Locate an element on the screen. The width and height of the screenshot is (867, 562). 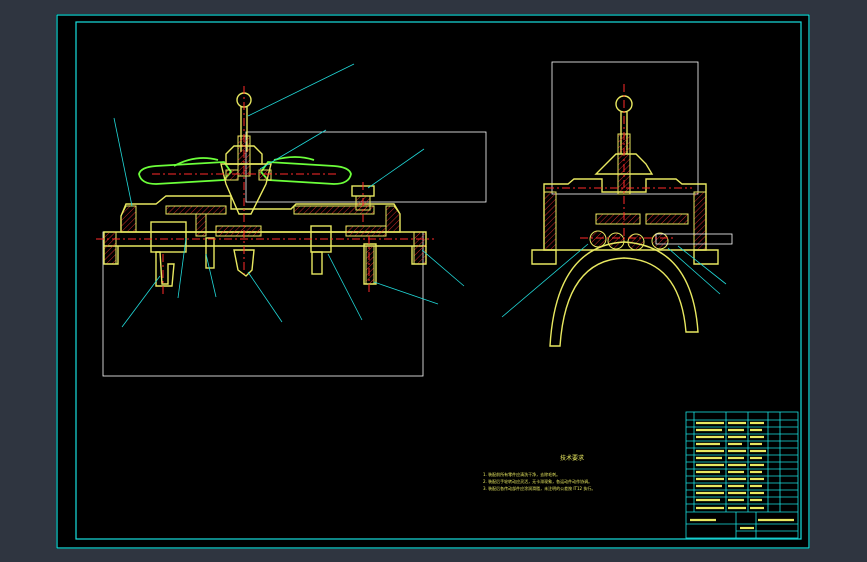
note-line-3: 3. 装配后各传动部件应涂润滑脂，未注明的公差按 IT12 执行。 is located at coordinates (539, 488).